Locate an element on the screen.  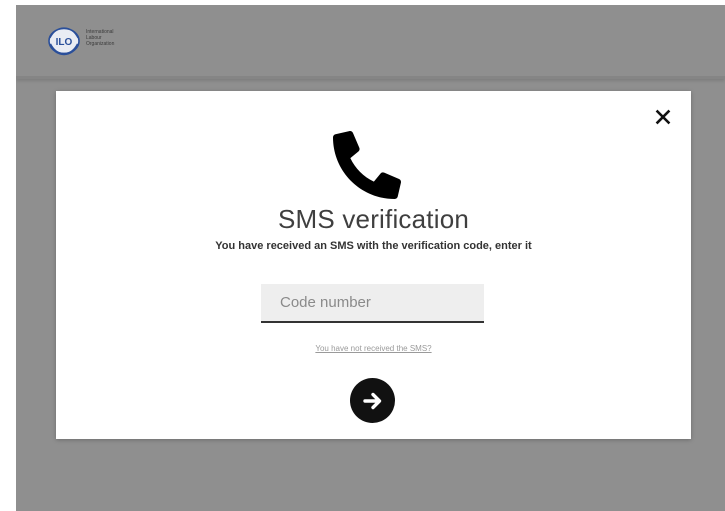
organization-name: International Labour Organization is located at coordinates (100, 38).